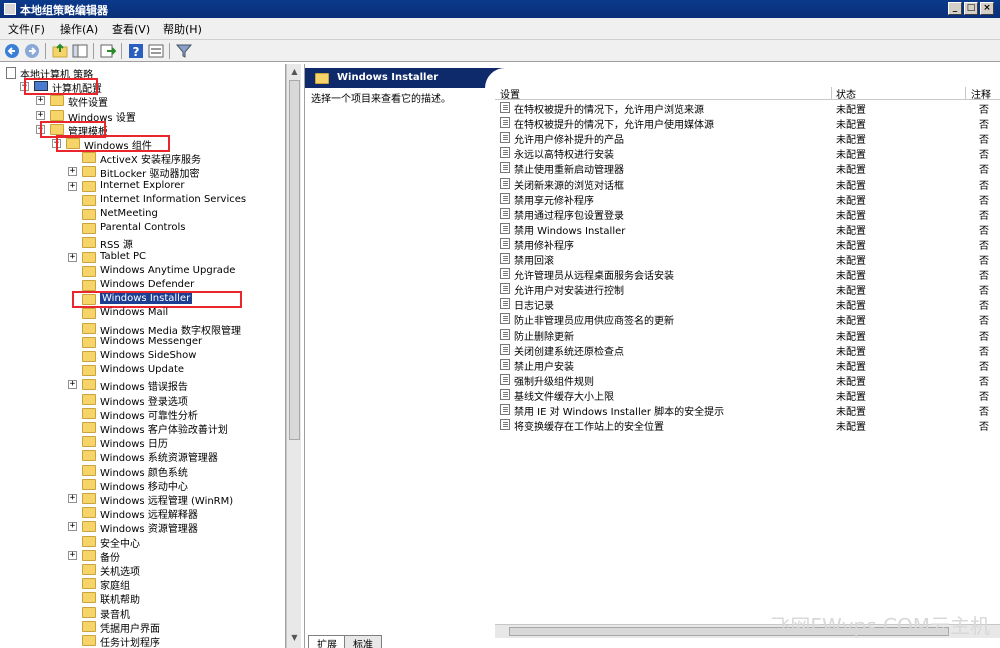  I want to click on tree-item: Windows 远程解释器, so click(142, 514).